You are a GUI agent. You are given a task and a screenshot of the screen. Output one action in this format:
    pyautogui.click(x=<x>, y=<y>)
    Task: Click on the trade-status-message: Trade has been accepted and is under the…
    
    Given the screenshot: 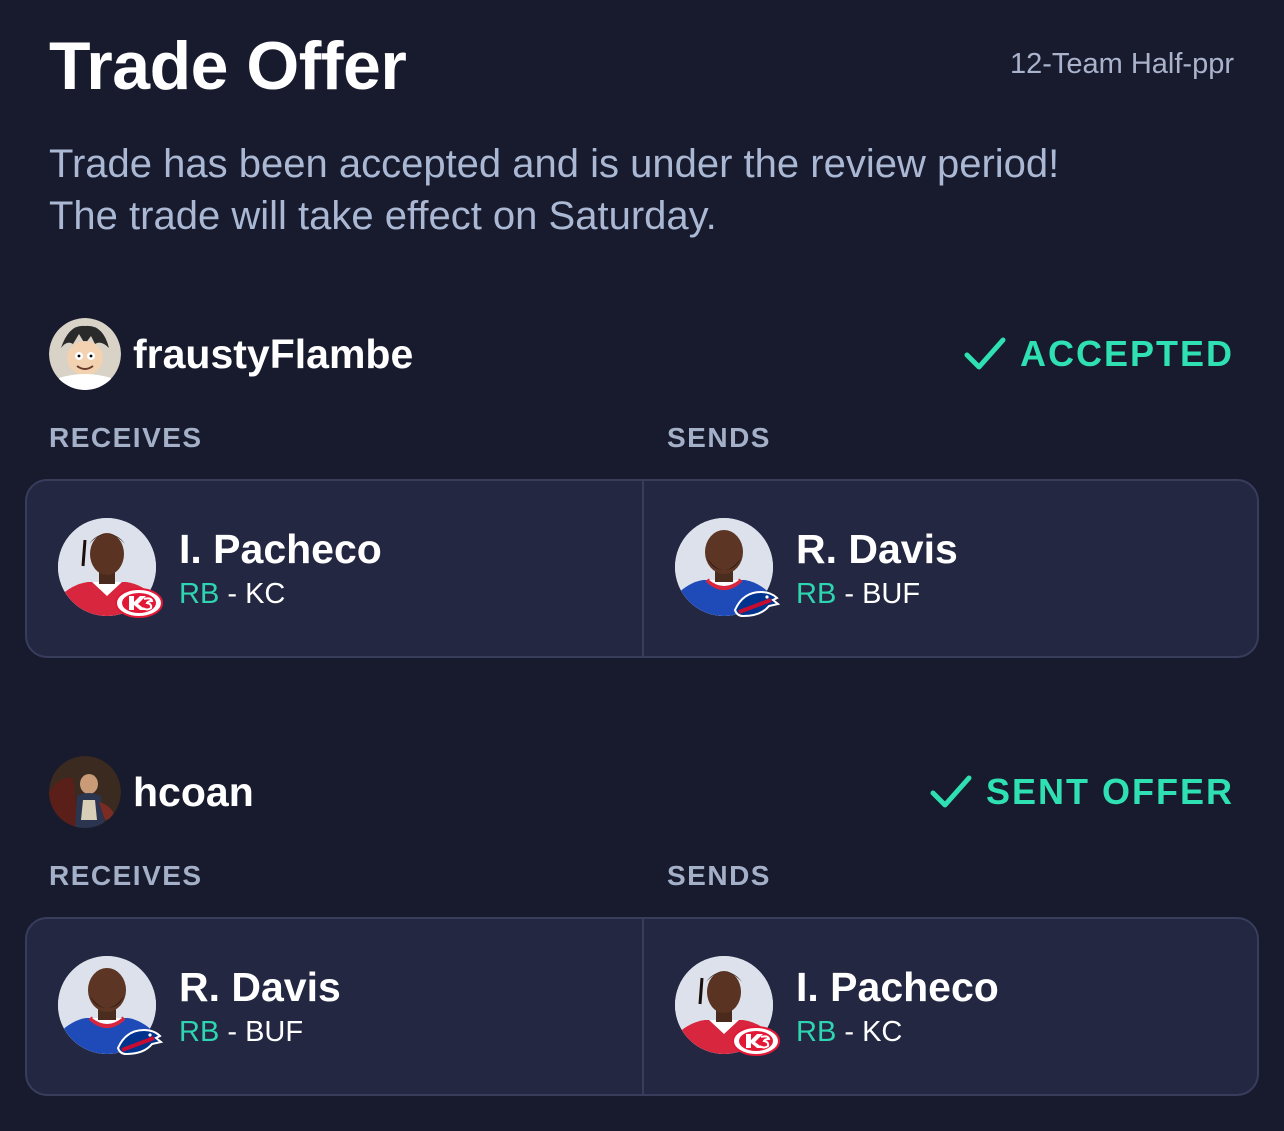 What is the action you would take?
    pyautogui.click(x=644, y=190)
    